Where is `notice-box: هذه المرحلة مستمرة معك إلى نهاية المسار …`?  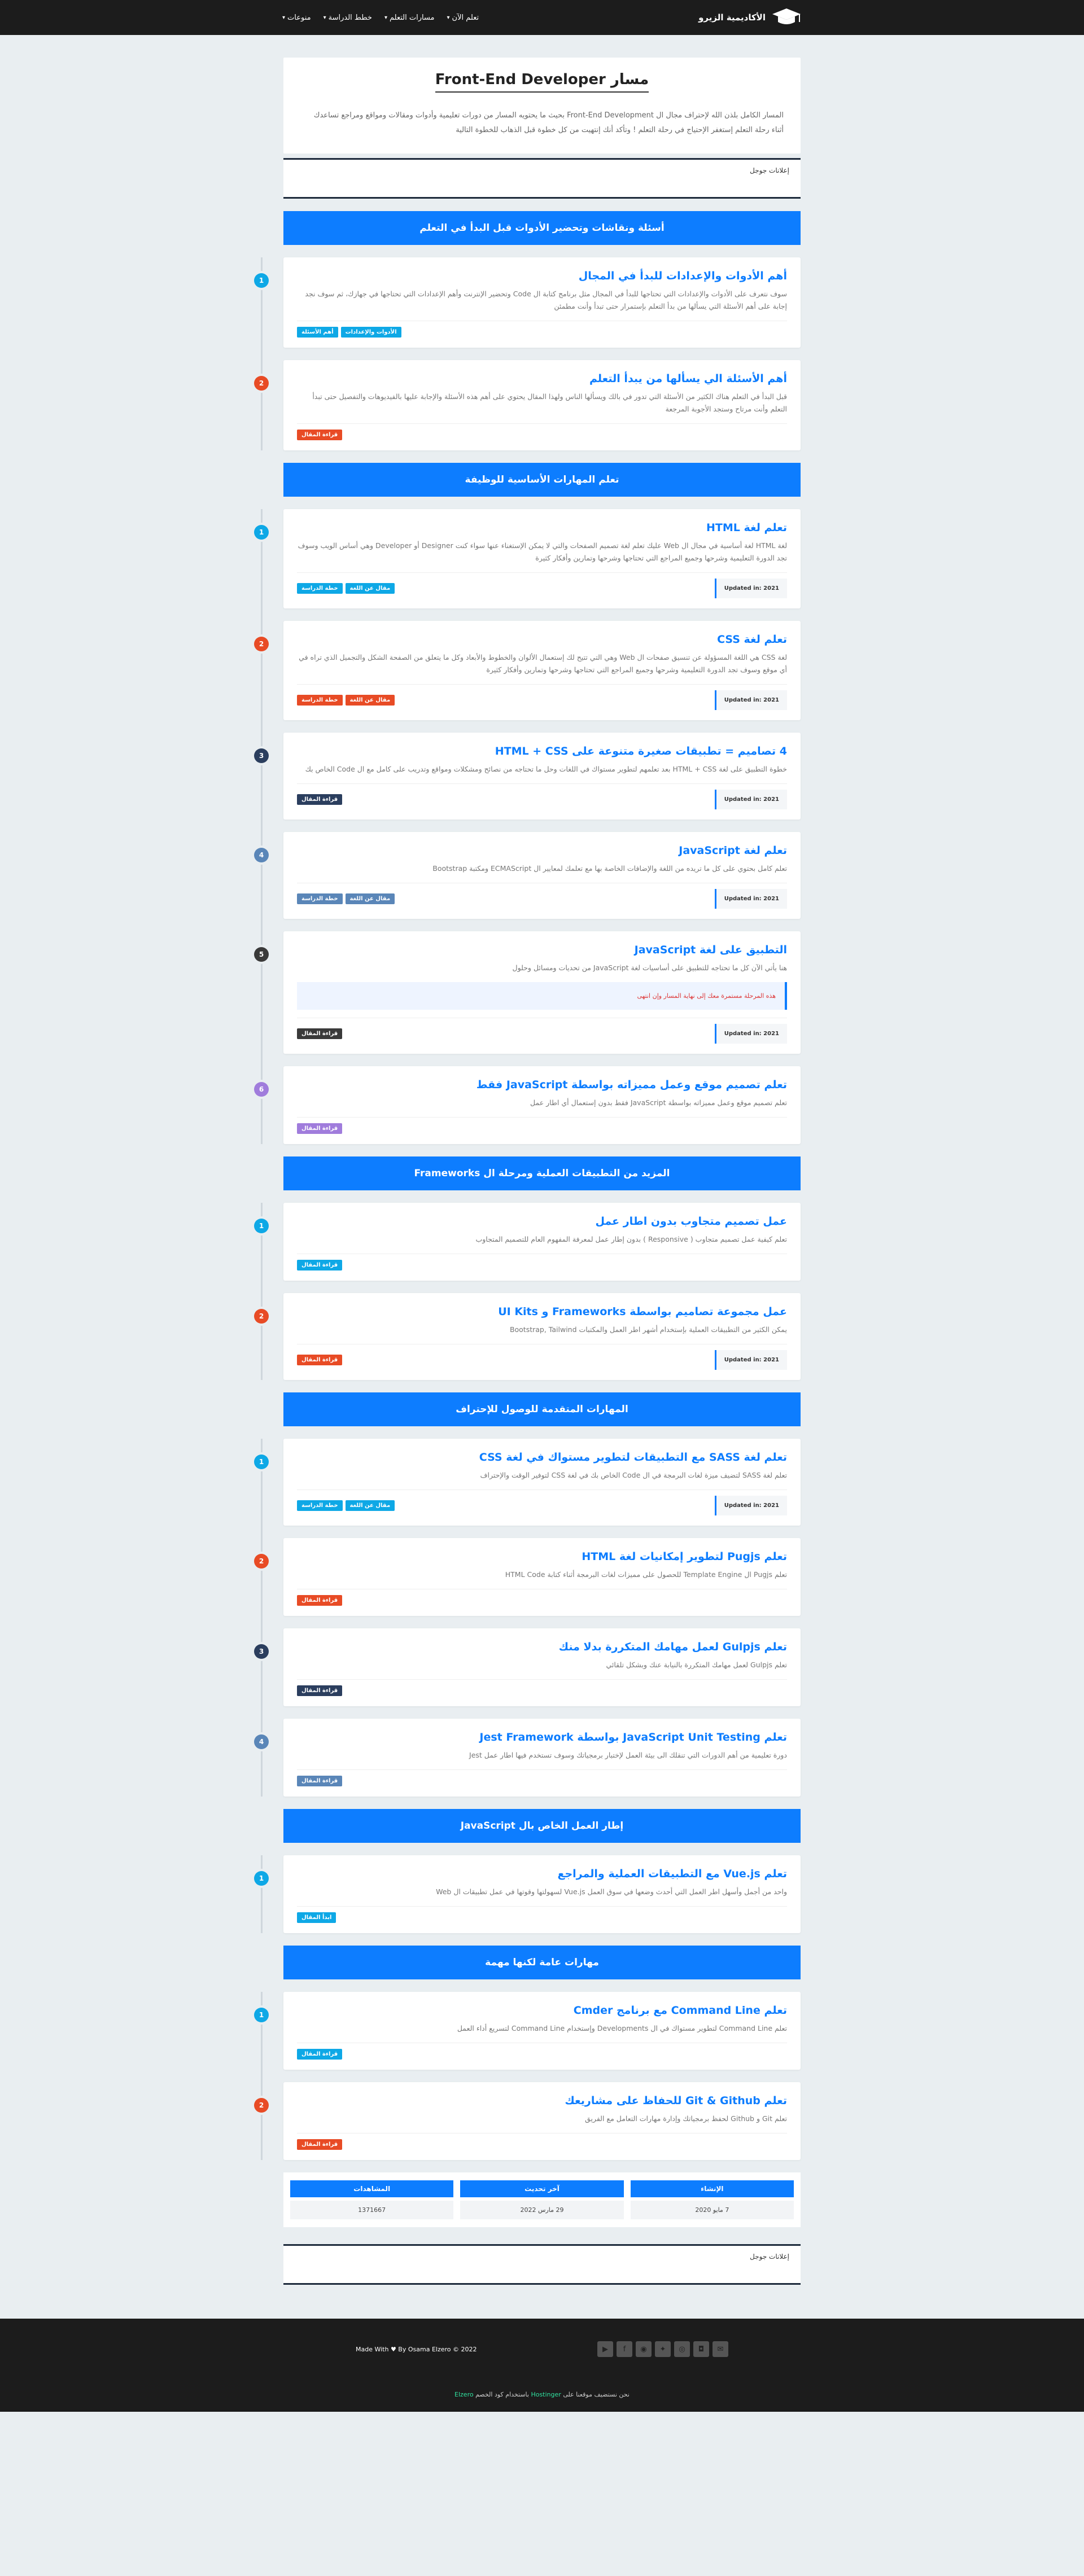 notice-box: هذه المرحلة مستمرة معك إلى نهاية المسار … is located at coordinates (542, 996).